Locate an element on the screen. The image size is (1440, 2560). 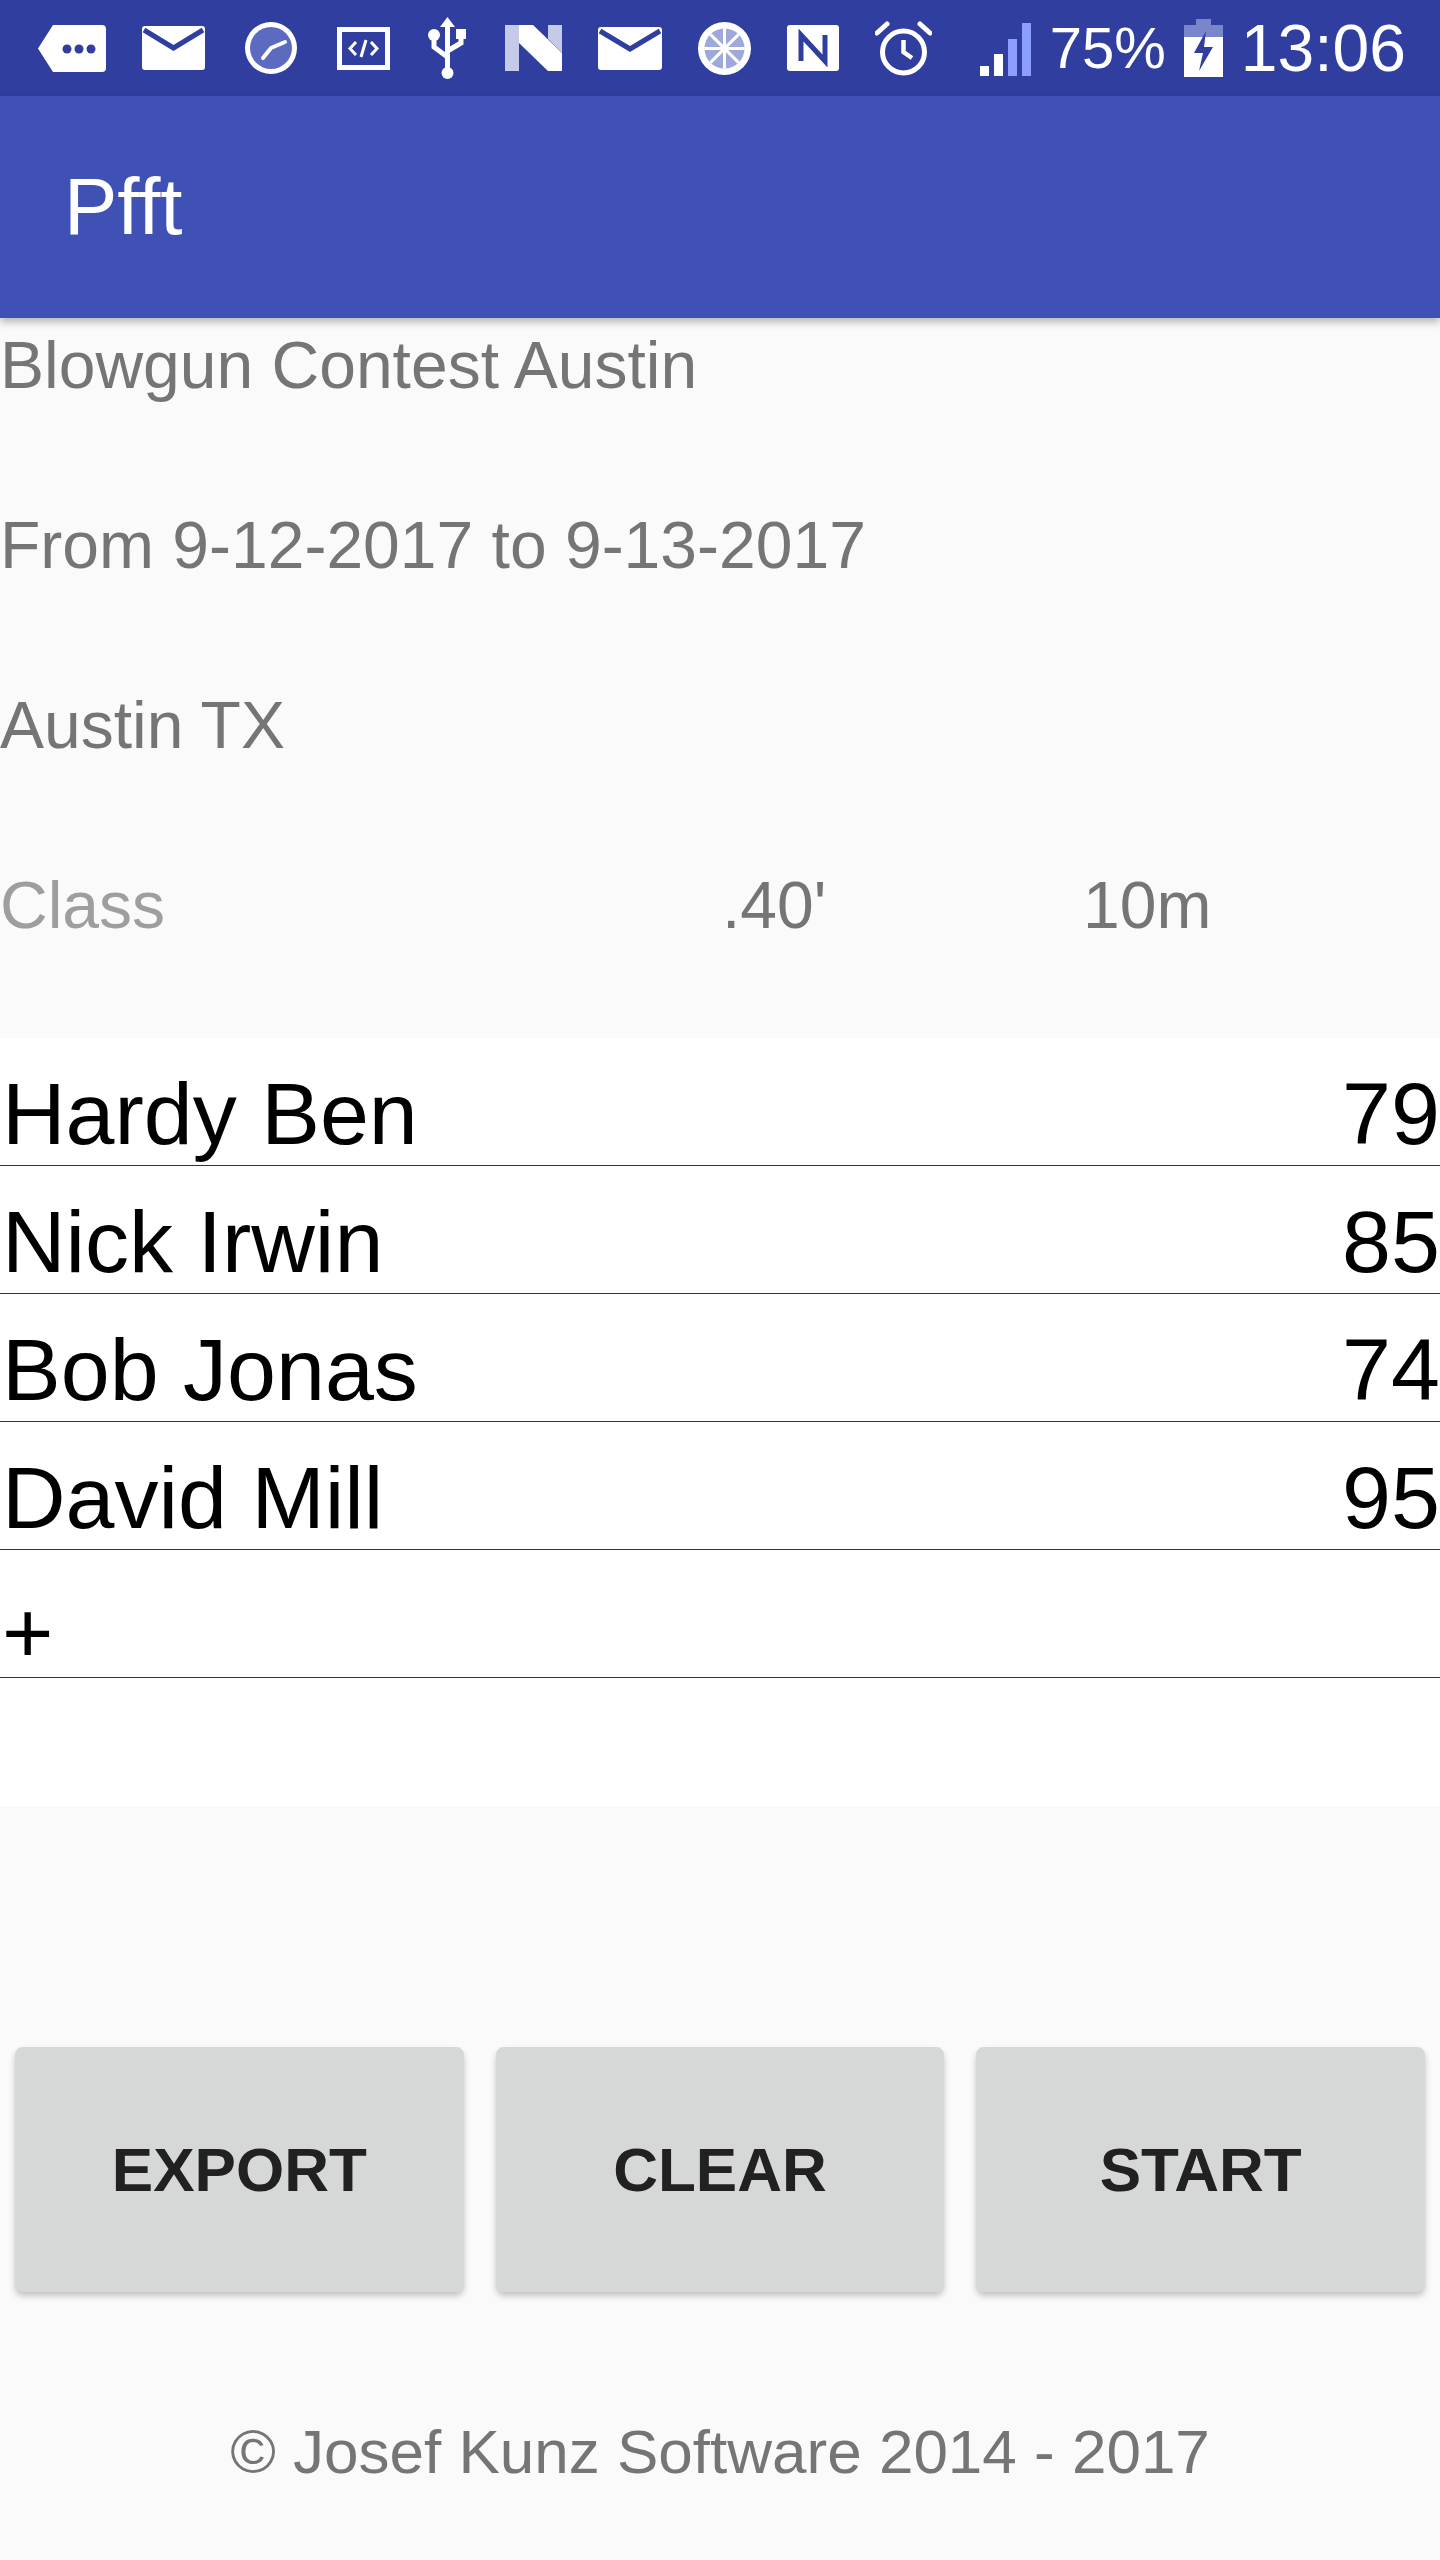
usb-icon is located at coordinates (447, 48).